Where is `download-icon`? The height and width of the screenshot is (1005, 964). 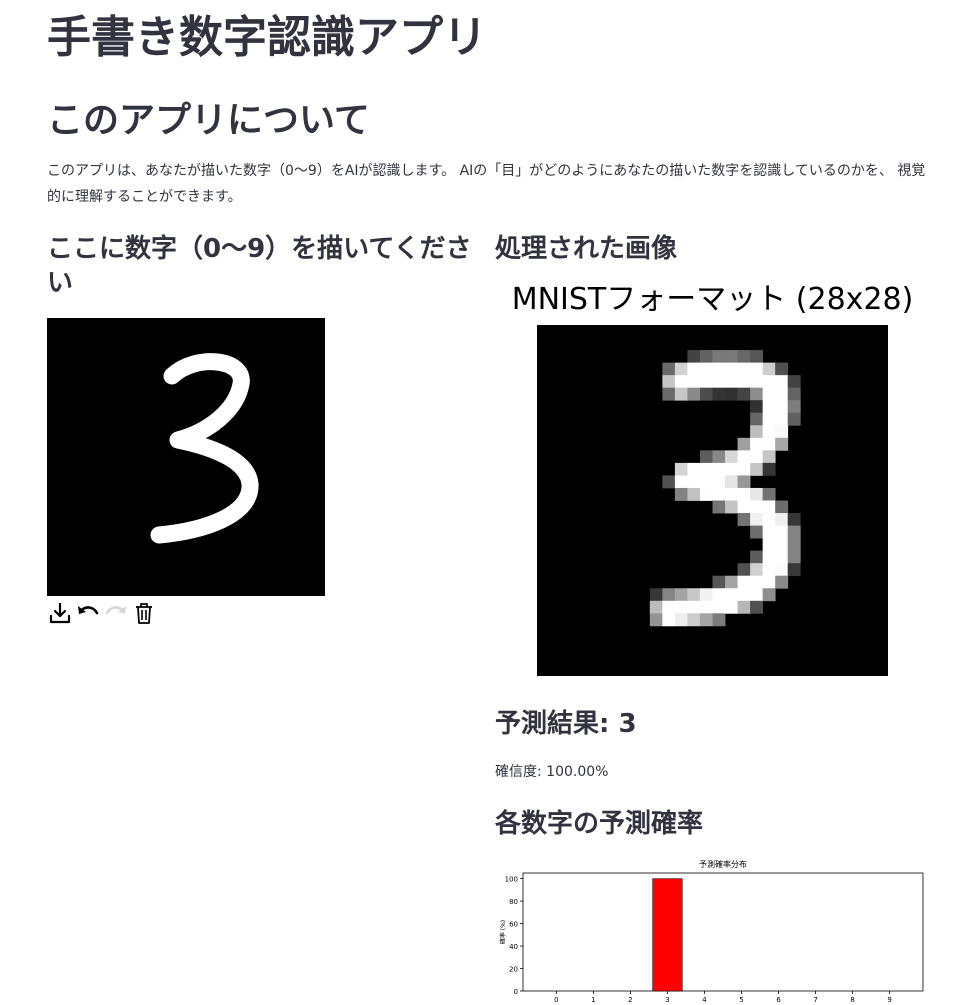 download-icon is located at coordinates (60, 613).